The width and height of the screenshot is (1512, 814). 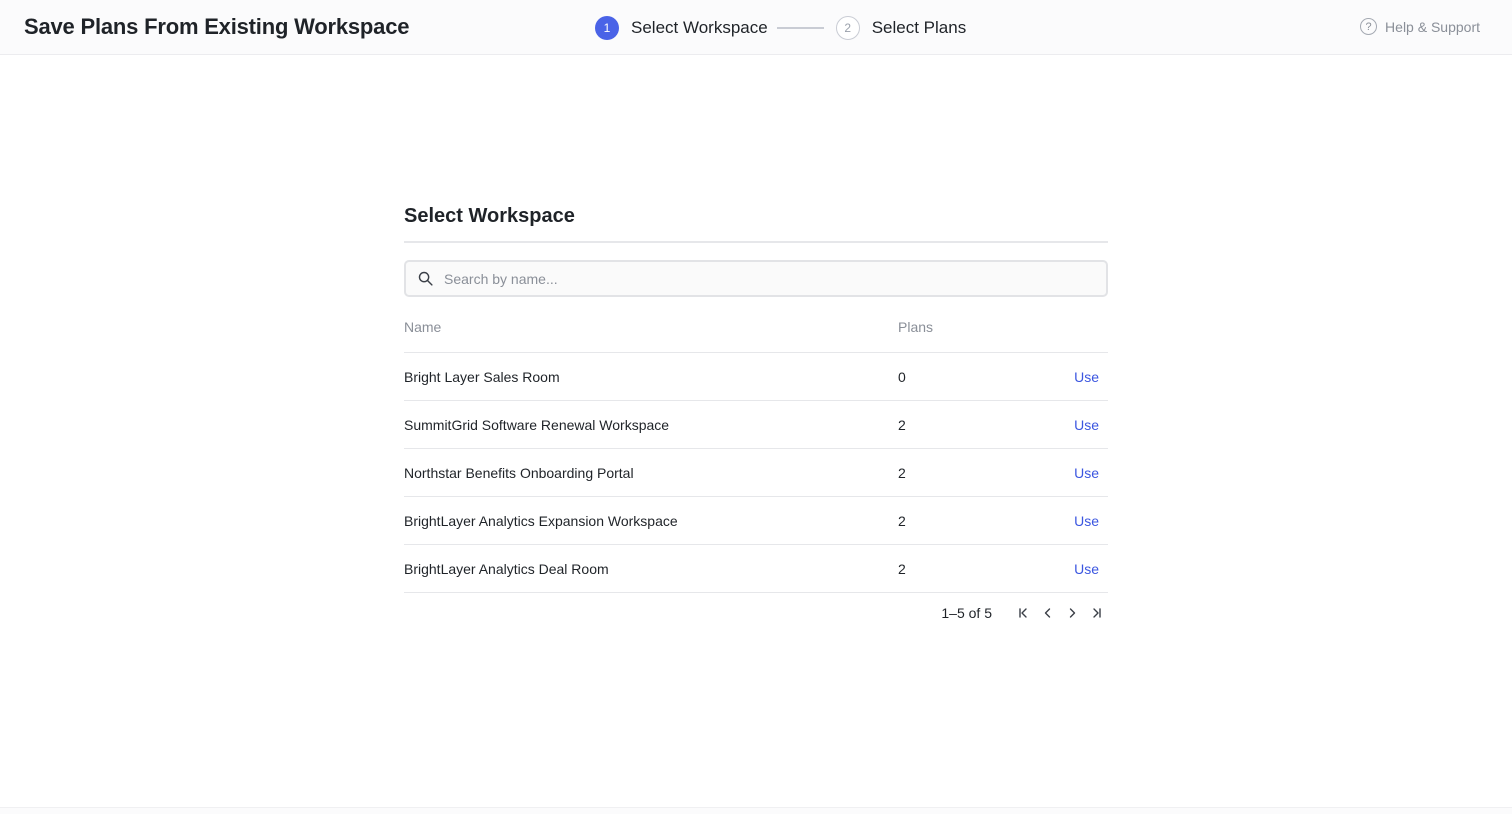 I want to click on table-row: BrightLayer Analytics Deal Room 2 Use, so click(x=756, y=569).